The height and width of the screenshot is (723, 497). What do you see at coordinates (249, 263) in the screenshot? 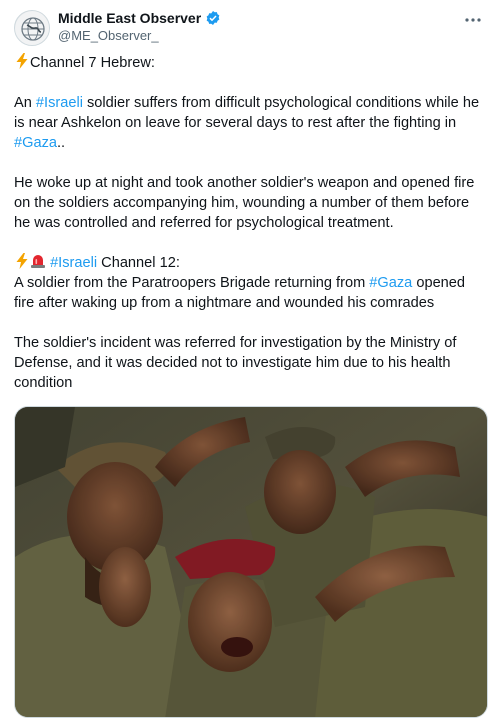
I see `tweet-line-source-2: #Israeli Channel 12:` at bounding box center [249, 263].